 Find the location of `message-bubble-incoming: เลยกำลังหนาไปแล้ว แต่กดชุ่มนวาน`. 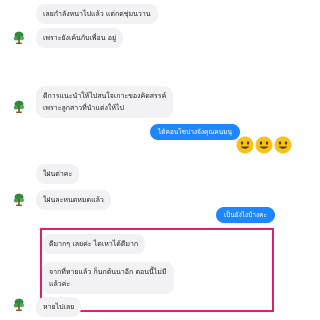

message-bubble-incoming: เลยกำลังหนาไปแล้ว แต่กดชุ่มนวาน is located at coordinates (97, 14).